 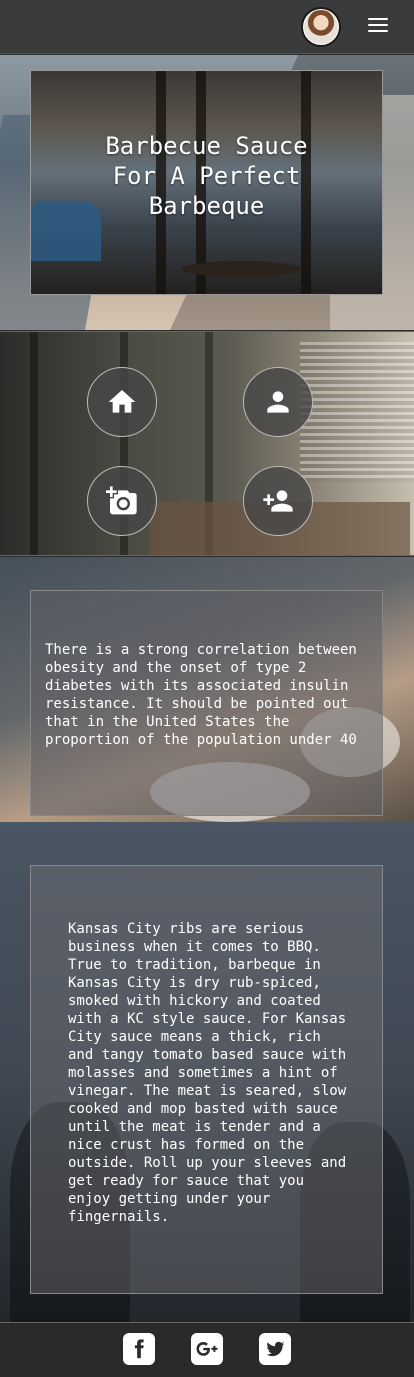 What do you see at coordinates (321, 27) in the screenshot?
I see `avatar` at bounding box center [321, 27].